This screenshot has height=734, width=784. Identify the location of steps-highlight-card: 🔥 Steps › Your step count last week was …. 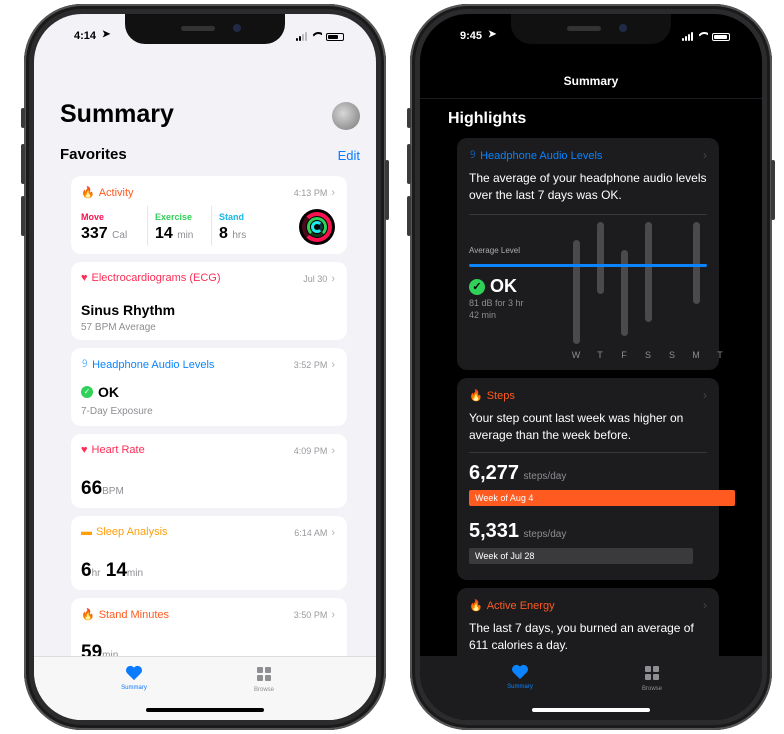
(596, 479).